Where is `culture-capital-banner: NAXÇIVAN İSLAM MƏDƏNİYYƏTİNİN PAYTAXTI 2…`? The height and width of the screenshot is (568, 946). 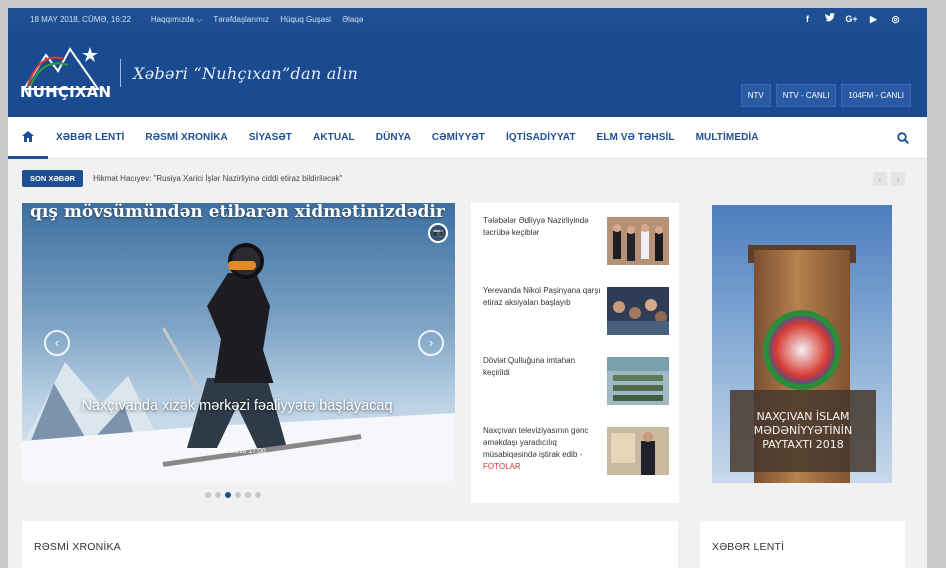 culture-capital-banner: NAXÇIVAN İSLAM MƏDƏNİYYƏTİNİN PAYTAXTI 2… is located at coordinates (802, 344).